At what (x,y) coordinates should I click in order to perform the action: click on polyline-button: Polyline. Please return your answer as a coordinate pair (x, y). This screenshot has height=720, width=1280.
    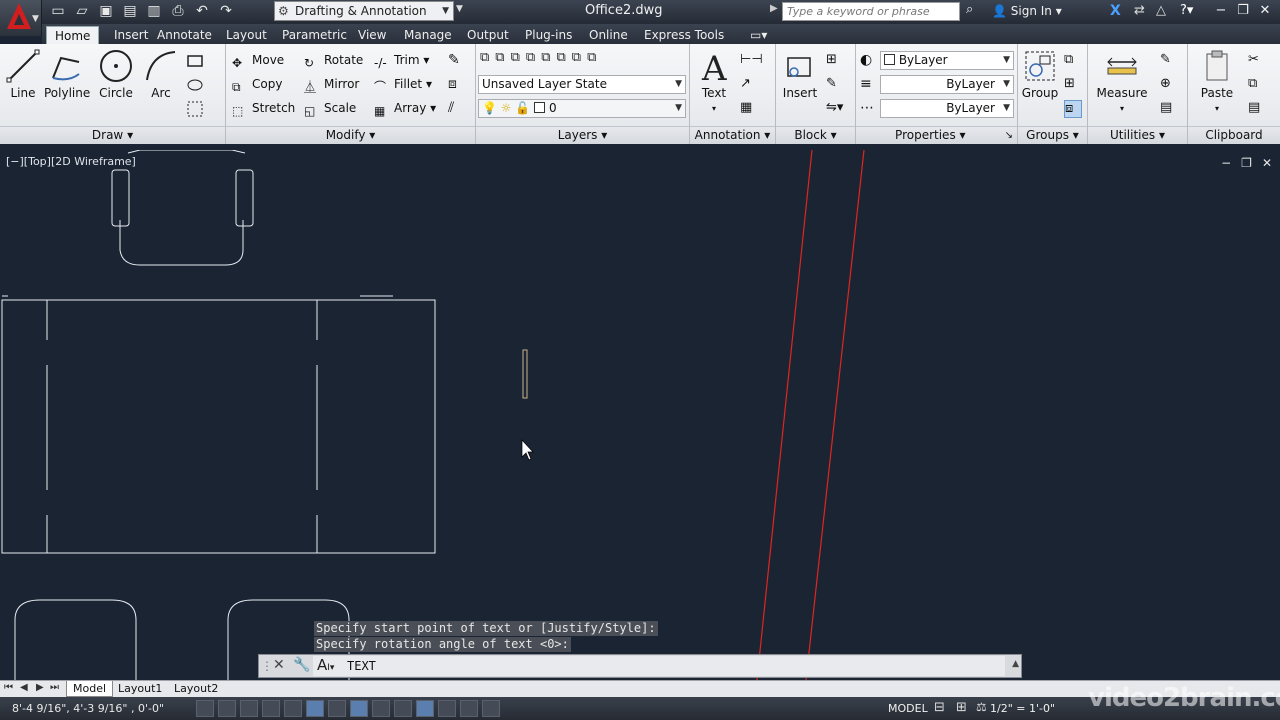
    Looking at the image, I should click on (67, 74).